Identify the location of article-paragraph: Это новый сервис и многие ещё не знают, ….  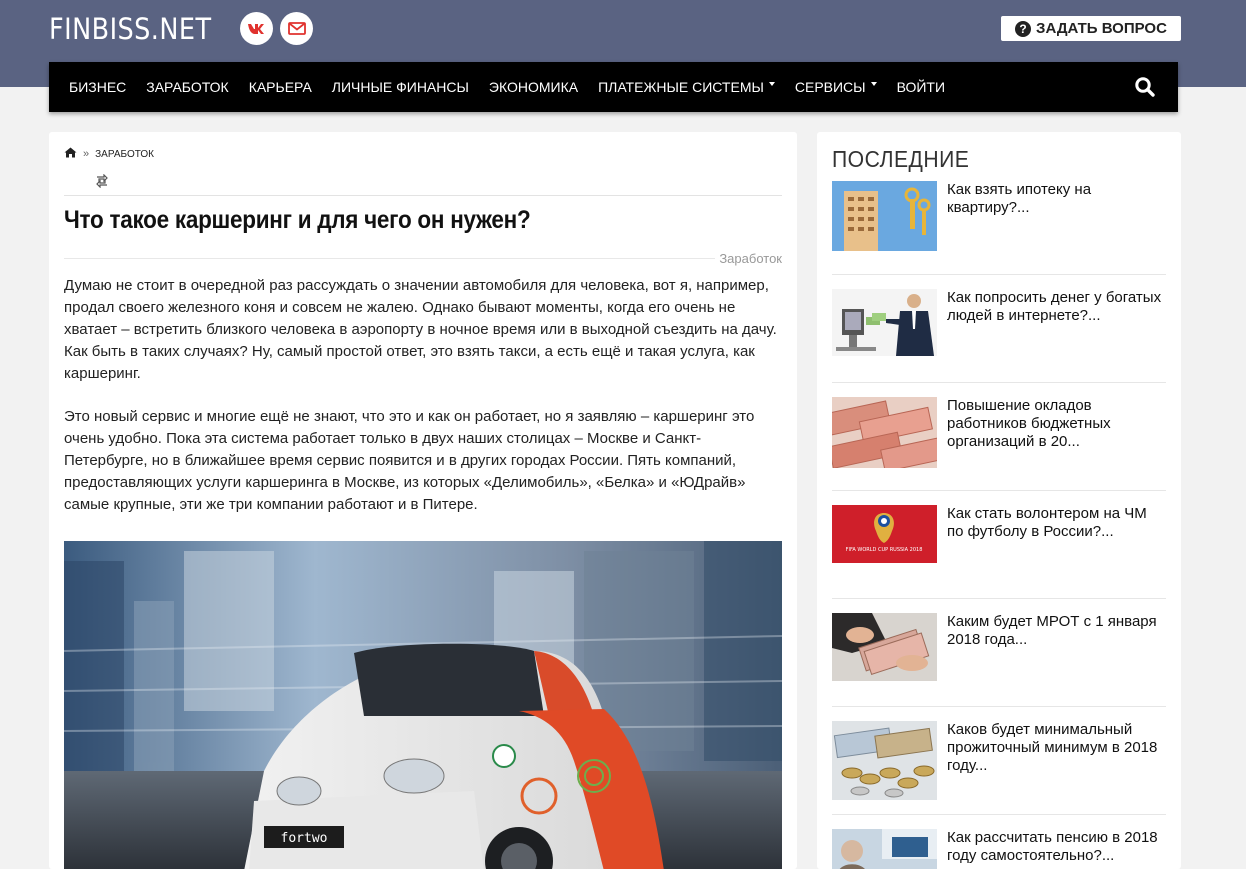
(409, 460).